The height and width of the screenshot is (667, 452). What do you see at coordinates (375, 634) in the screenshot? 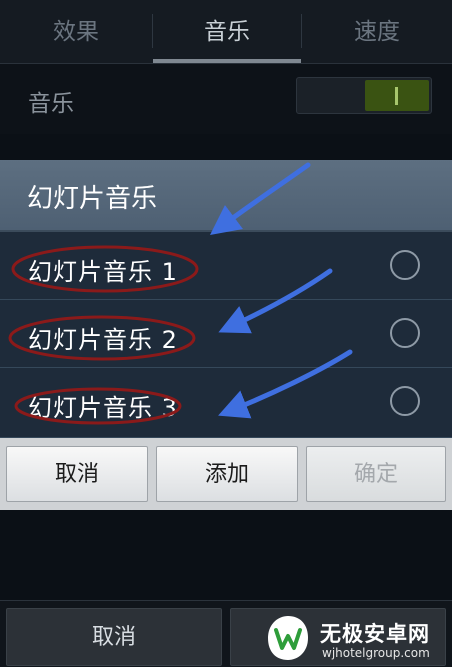
I see `watermark-name: 无极安卓网` at bounding box center [375, 634].